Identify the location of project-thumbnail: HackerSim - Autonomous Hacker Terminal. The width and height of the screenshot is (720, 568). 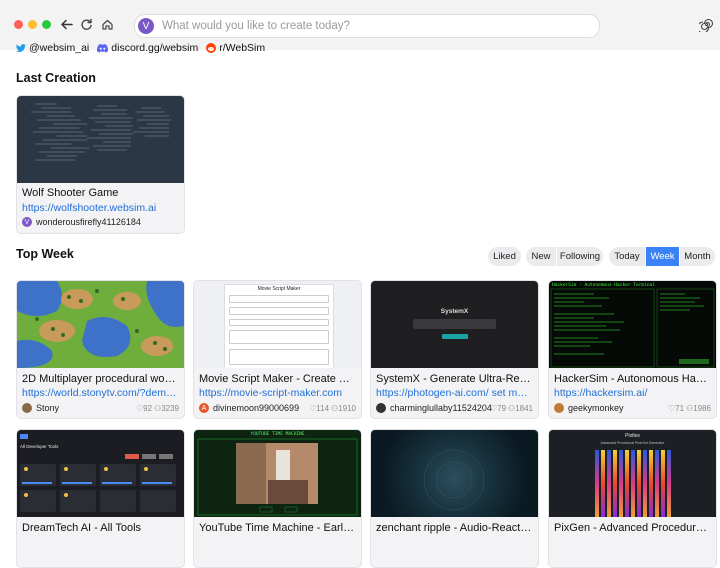
(632, 324).